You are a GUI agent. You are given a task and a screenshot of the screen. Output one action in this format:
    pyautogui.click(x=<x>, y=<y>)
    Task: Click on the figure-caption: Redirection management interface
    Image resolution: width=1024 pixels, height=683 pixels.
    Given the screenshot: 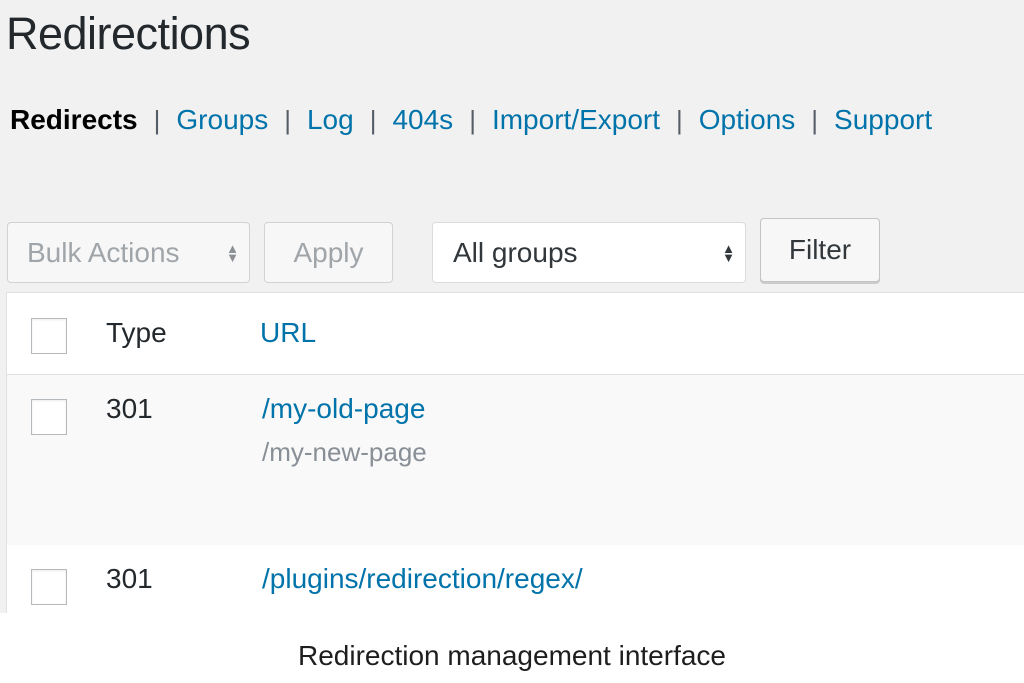 What is the action you would take?
    pyautogui.click(x=511, y=655)
    